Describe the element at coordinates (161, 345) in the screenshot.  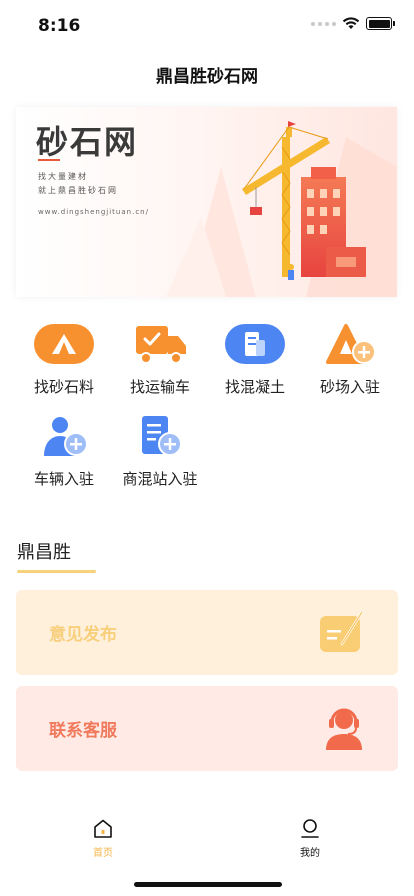
I see `truck-icon` at that location.